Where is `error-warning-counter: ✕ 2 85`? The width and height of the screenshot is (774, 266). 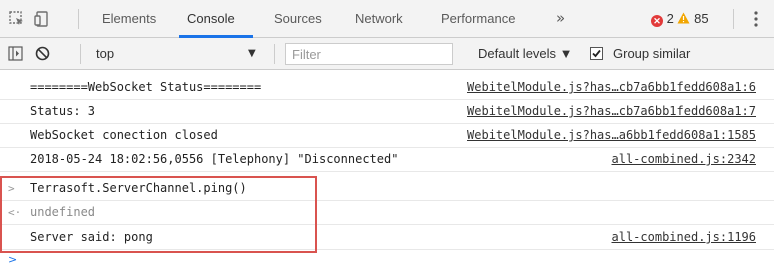 error-warning-counter: ✕ 2 85 is located at coordinates (680, 18).